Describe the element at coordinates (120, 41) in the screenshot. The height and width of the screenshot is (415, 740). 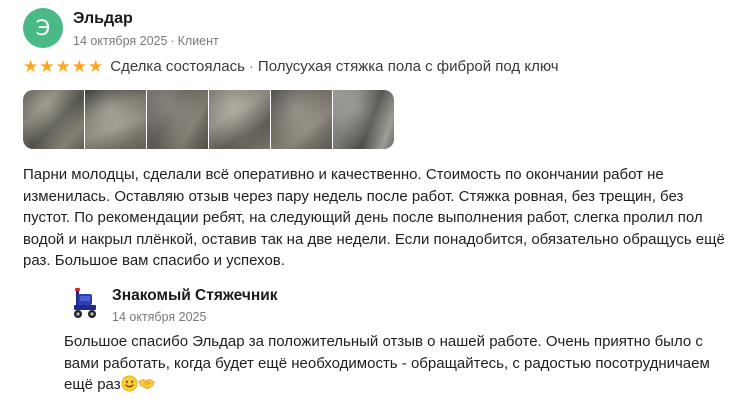
I see `review-date: 14 октября 2025` at that location.